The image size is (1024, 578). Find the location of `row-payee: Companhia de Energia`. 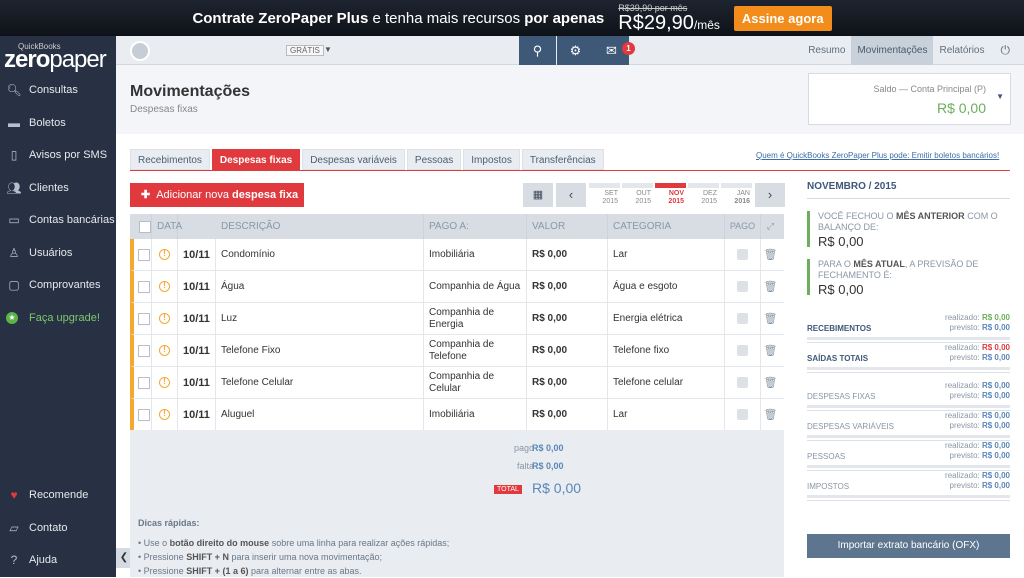

row-payee: Companhia de Energia is located at coordinates (475, 319).